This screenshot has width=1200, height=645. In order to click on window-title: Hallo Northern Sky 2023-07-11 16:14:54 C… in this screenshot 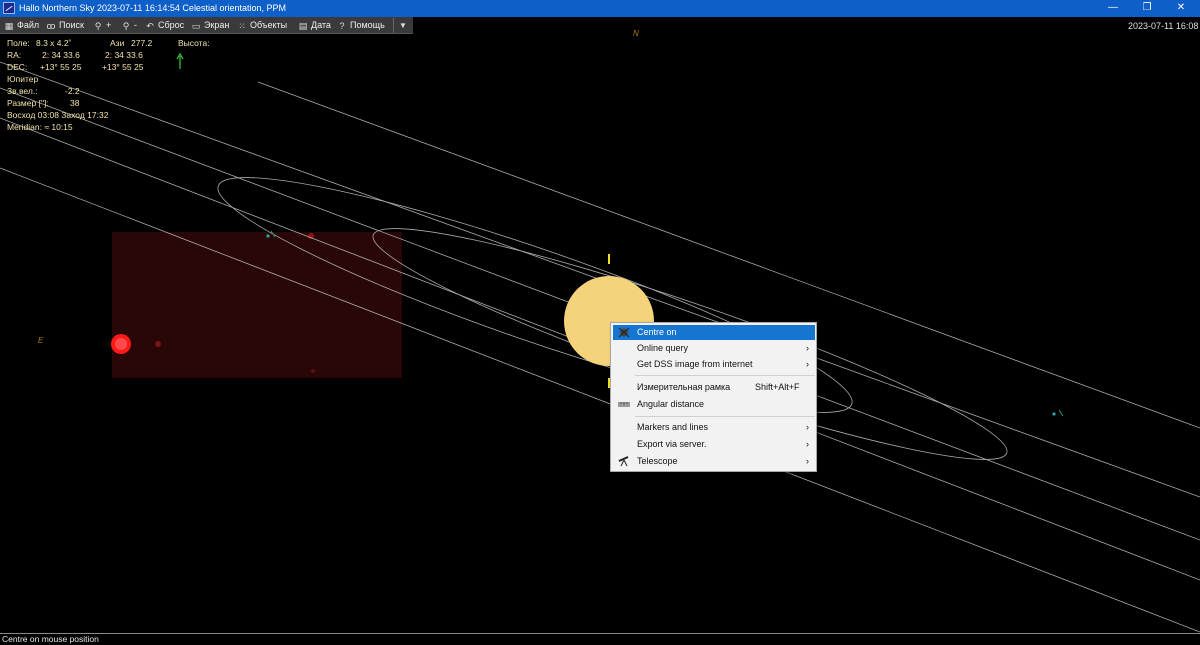, I will do `click(152, 8)`.